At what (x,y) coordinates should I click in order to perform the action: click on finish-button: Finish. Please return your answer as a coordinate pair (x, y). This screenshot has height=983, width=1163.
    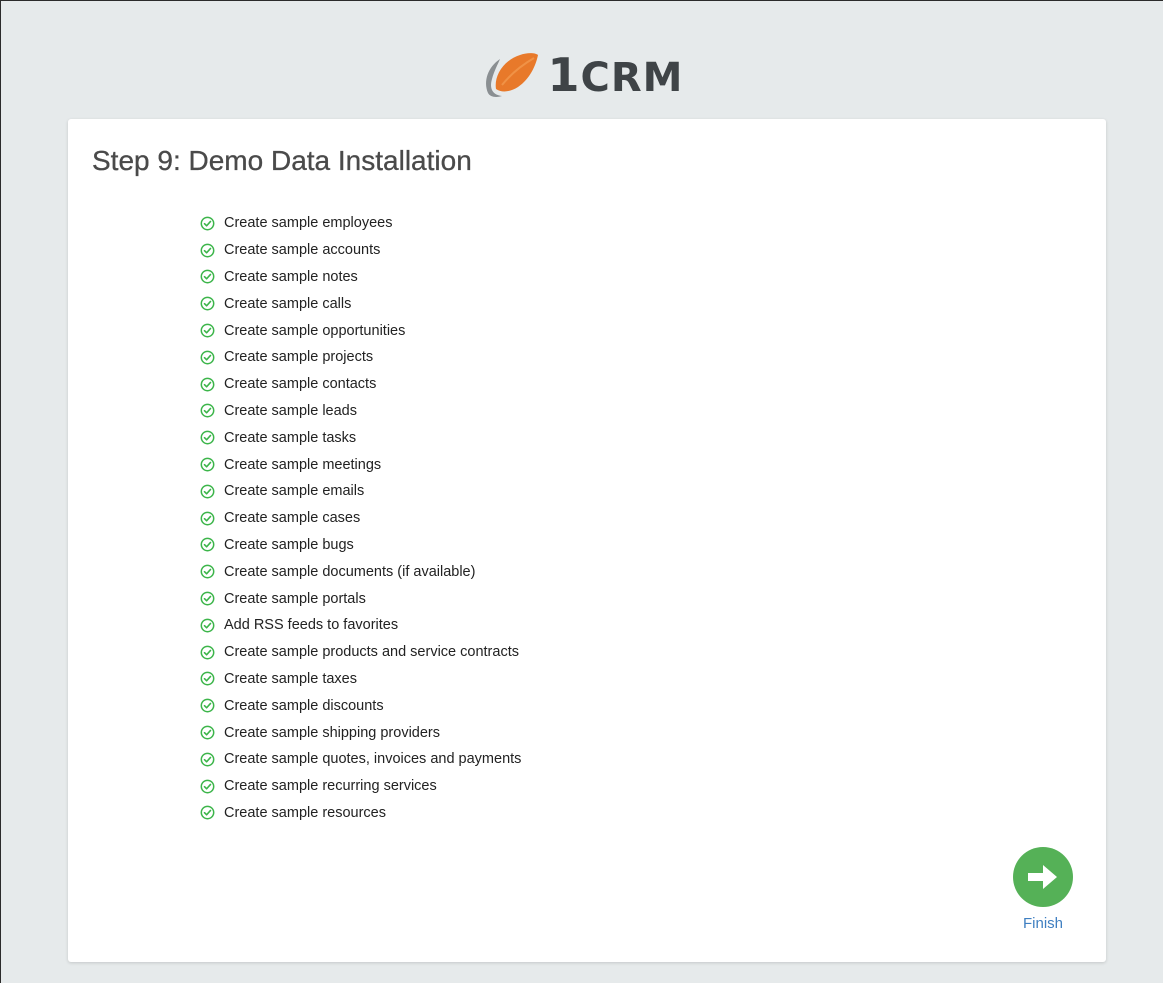
    Looking at the image, I should click on (1043, 889).